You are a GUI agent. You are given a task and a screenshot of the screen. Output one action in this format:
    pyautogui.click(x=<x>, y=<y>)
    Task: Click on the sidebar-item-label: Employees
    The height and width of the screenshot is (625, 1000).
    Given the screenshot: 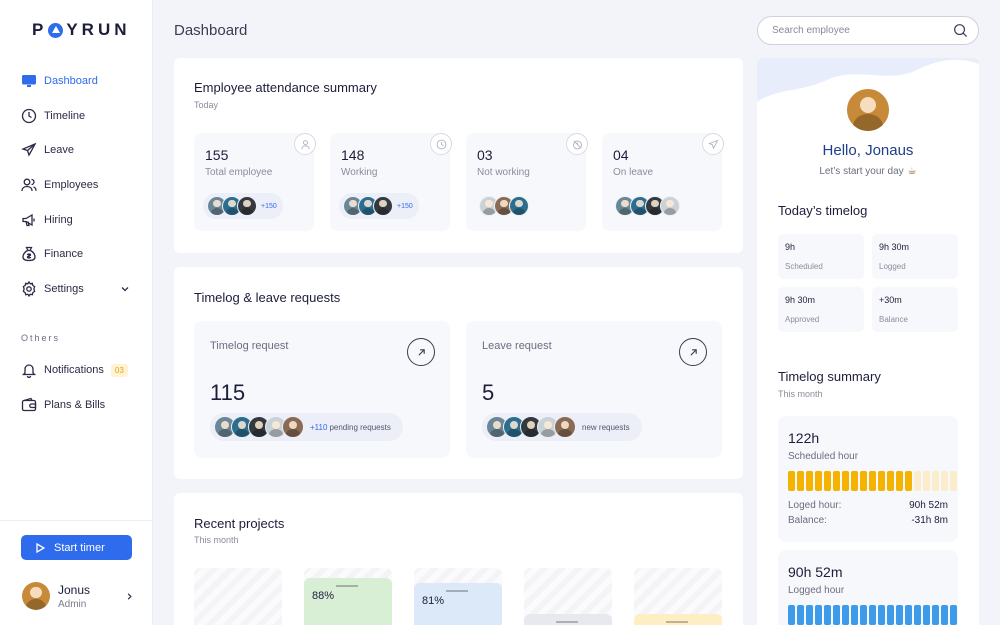 What is the action you would take?
    pyautogui.click(x=71, y=185)
    